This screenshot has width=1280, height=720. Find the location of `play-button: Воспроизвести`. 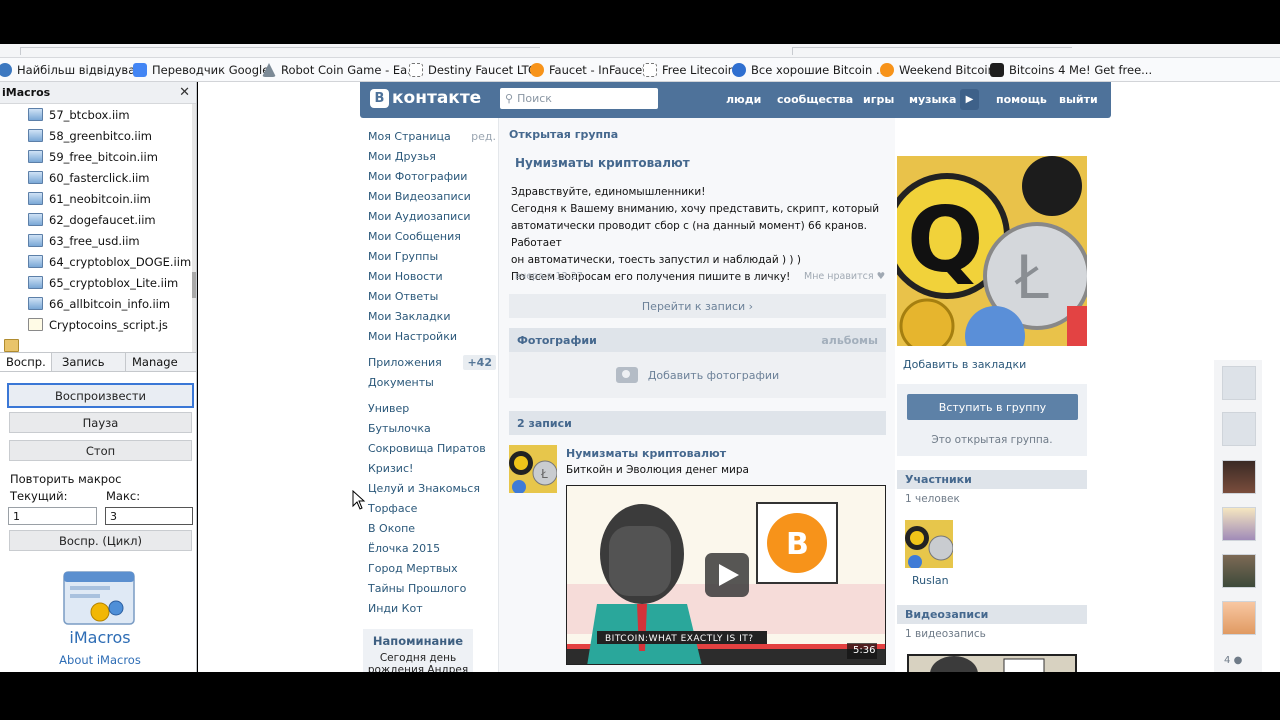

play-button: Воспроизвести is located at coordinates (100, 395).